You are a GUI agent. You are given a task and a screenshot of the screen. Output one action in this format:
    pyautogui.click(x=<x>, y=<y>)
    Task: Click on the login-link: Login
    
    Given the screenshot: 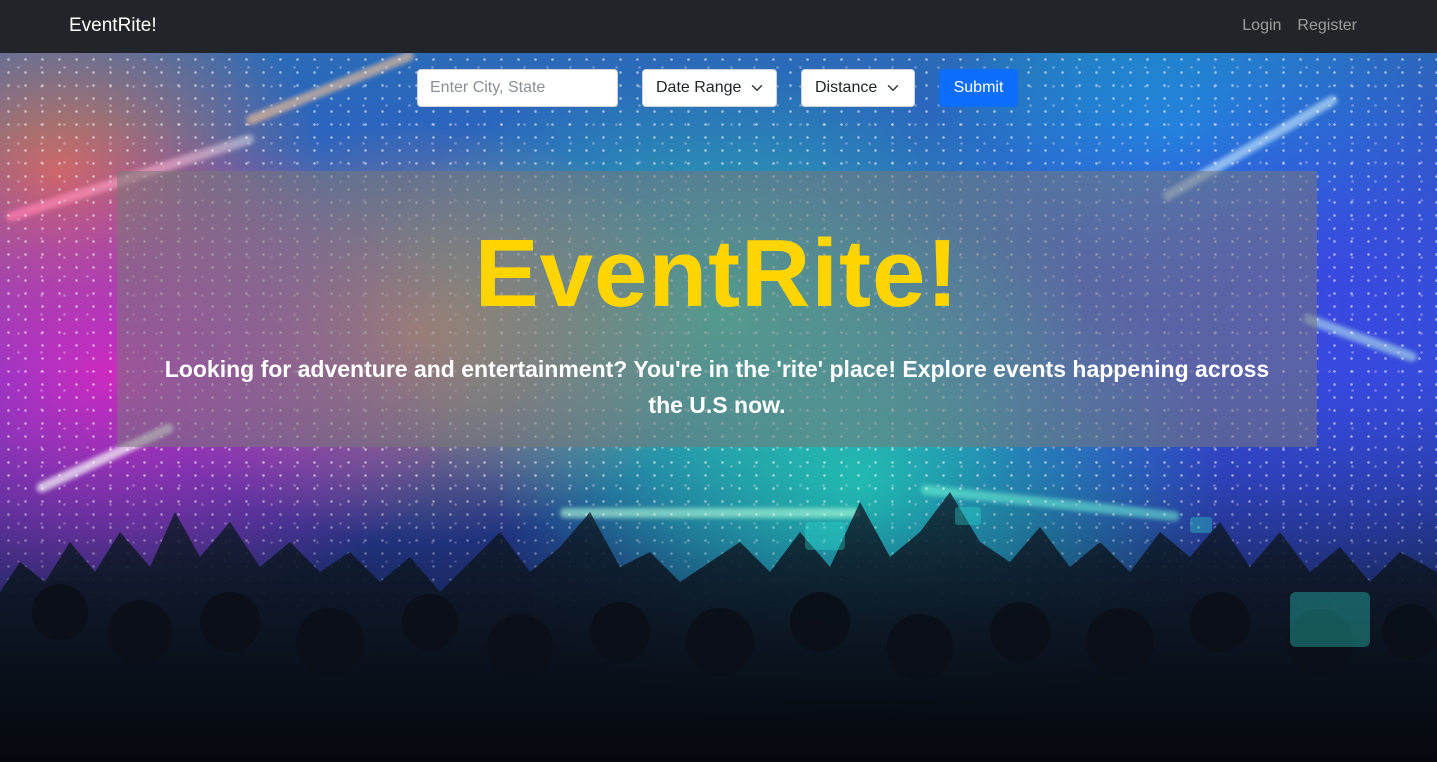 What is the action you would take?
    pyautogui.click(x=1261, y=26)
    